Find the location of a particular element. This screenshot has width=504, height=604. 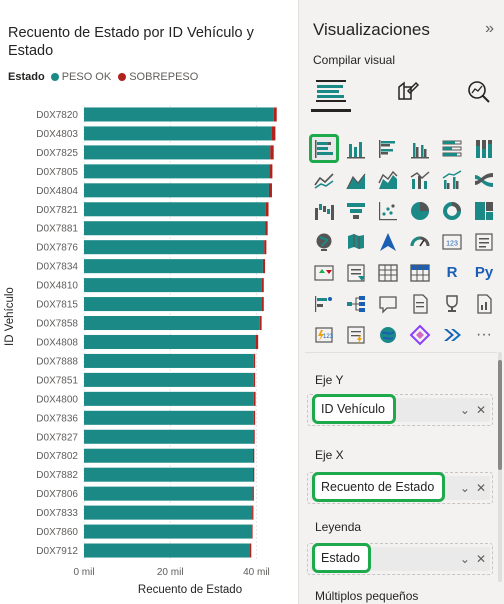

scatter-chart-visual is located at coordinates (388, 210).